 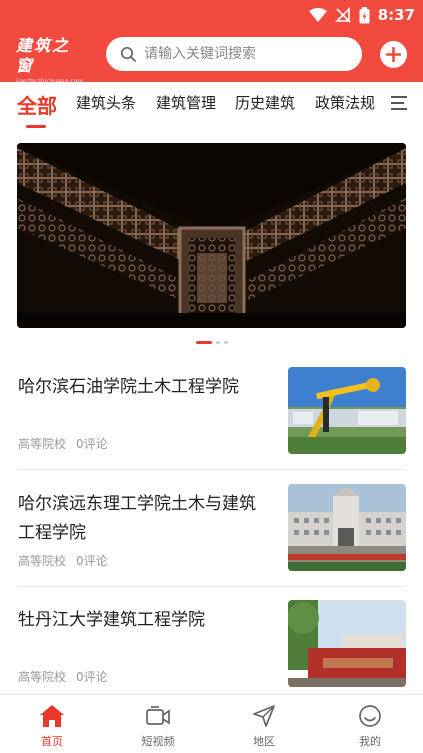 I want to click on carousel-indicator, so click(x=212, y=342).